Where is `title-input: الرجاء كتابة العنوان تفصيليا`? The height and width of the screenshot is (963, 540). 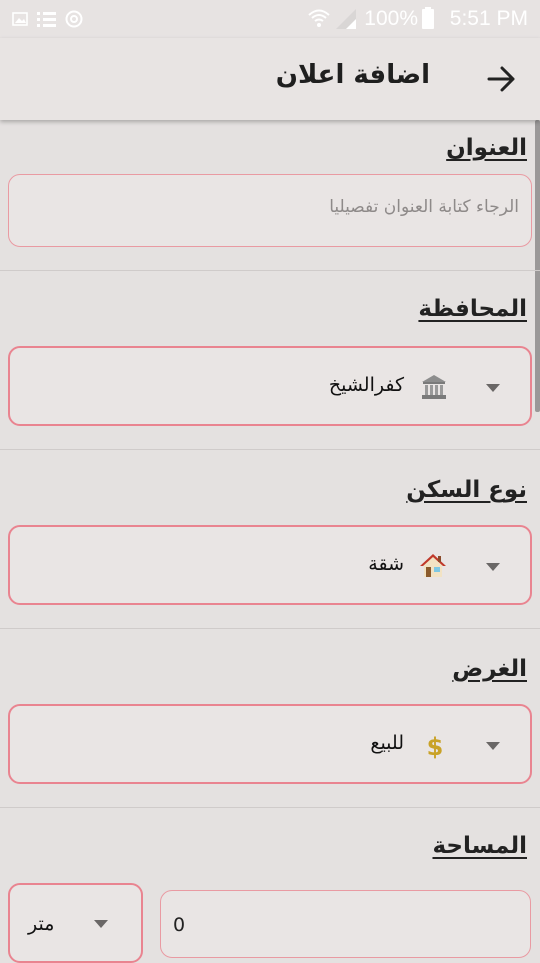
title-input: الرجاء كتابة العنوان تفصيليا is located at coordinates (270, 210).